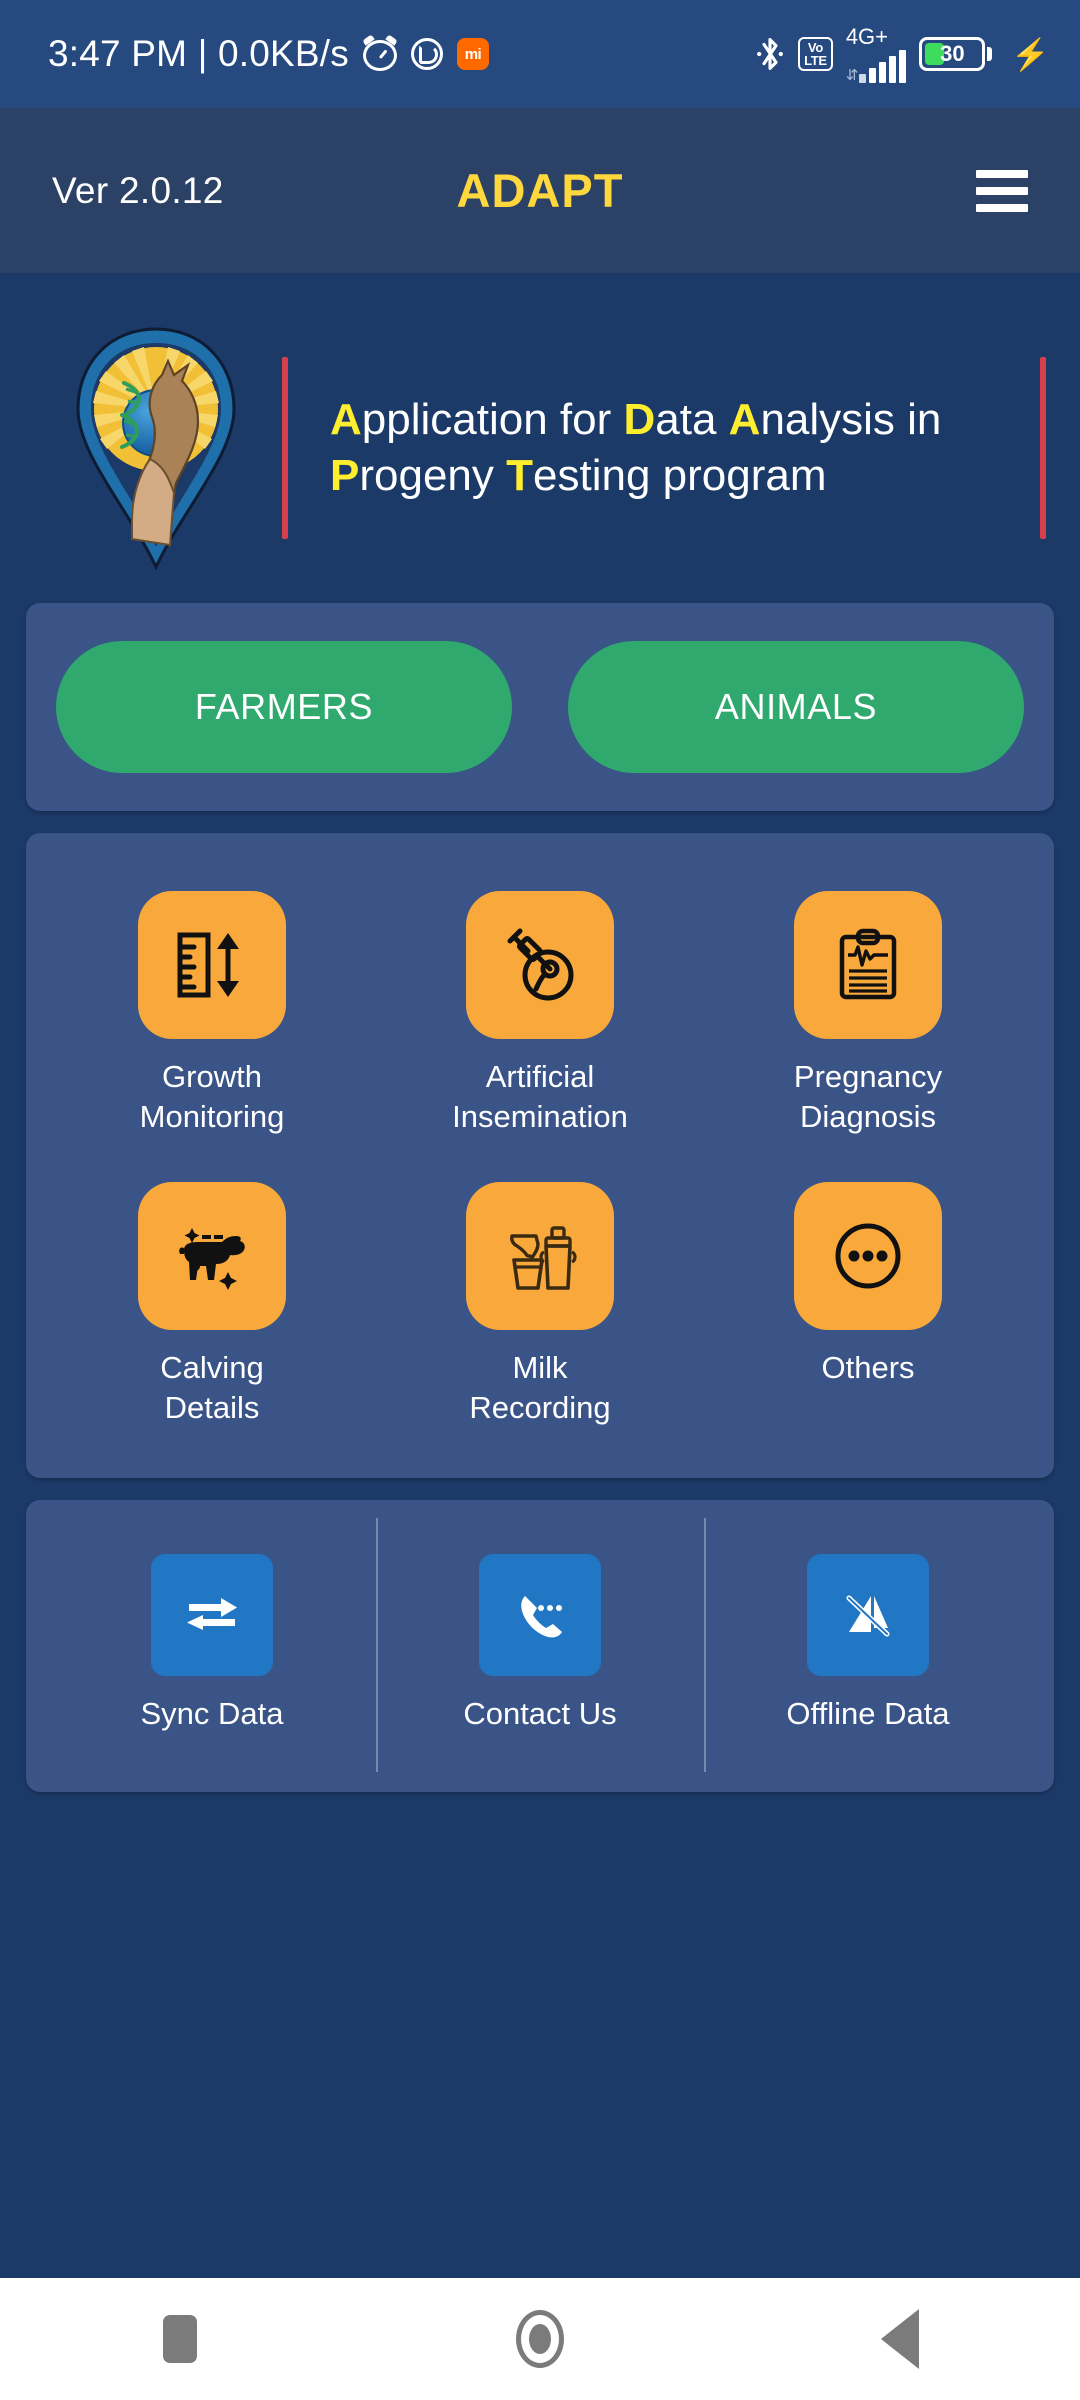 The width and height of the screenshot is (1080, 2400). Describe the element at coordinates (180, 2339) in the screenshot. I see `recents-square-icon` at that location.